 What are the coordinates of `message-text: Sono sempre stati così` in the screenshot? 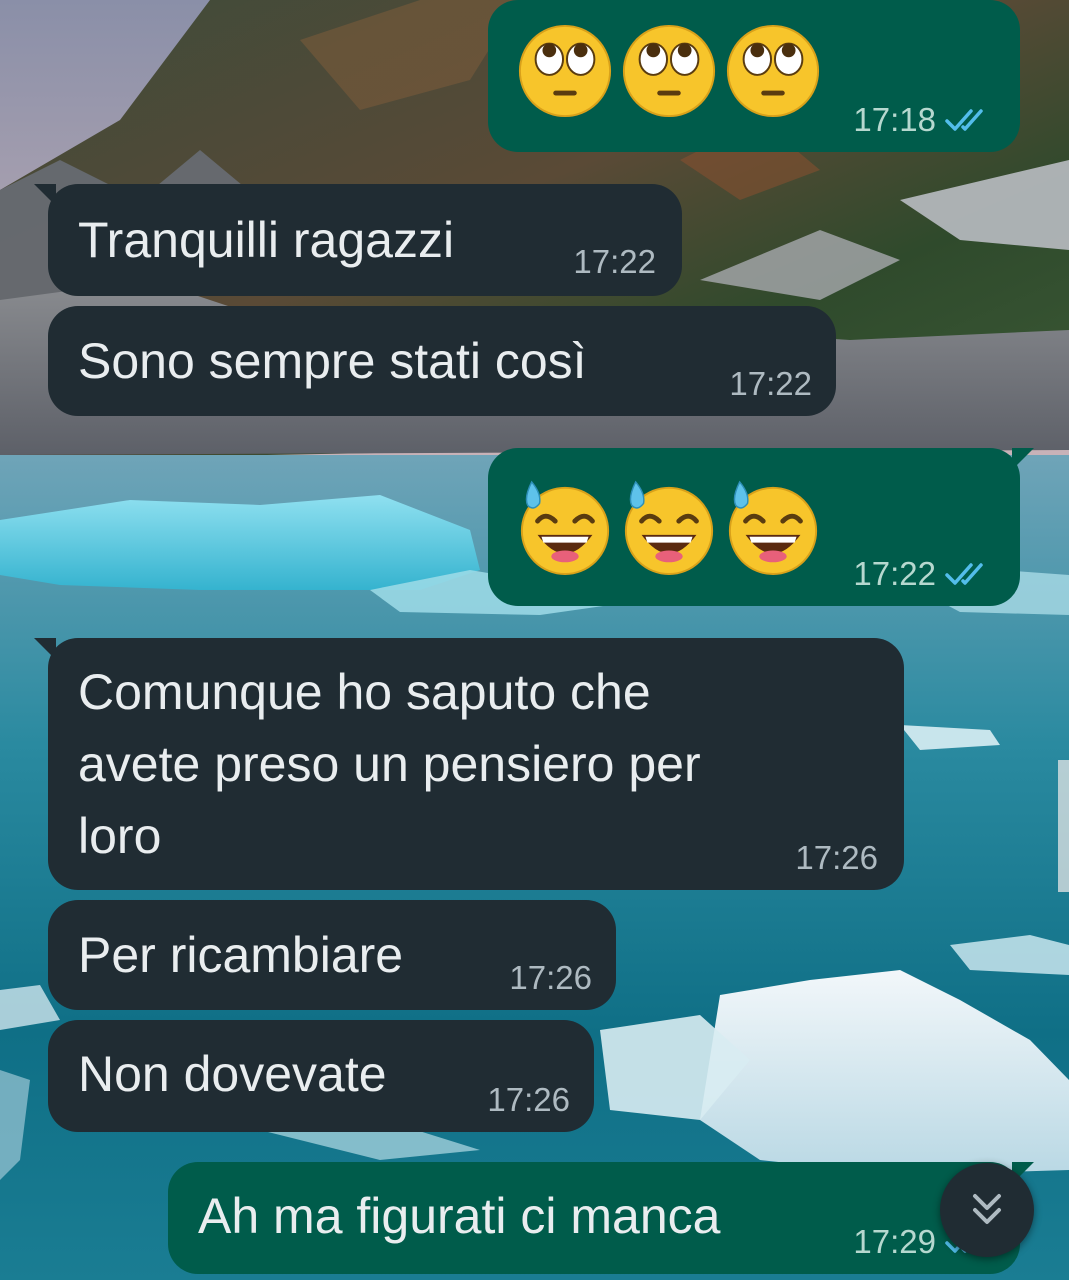 It's located at (332, 361).